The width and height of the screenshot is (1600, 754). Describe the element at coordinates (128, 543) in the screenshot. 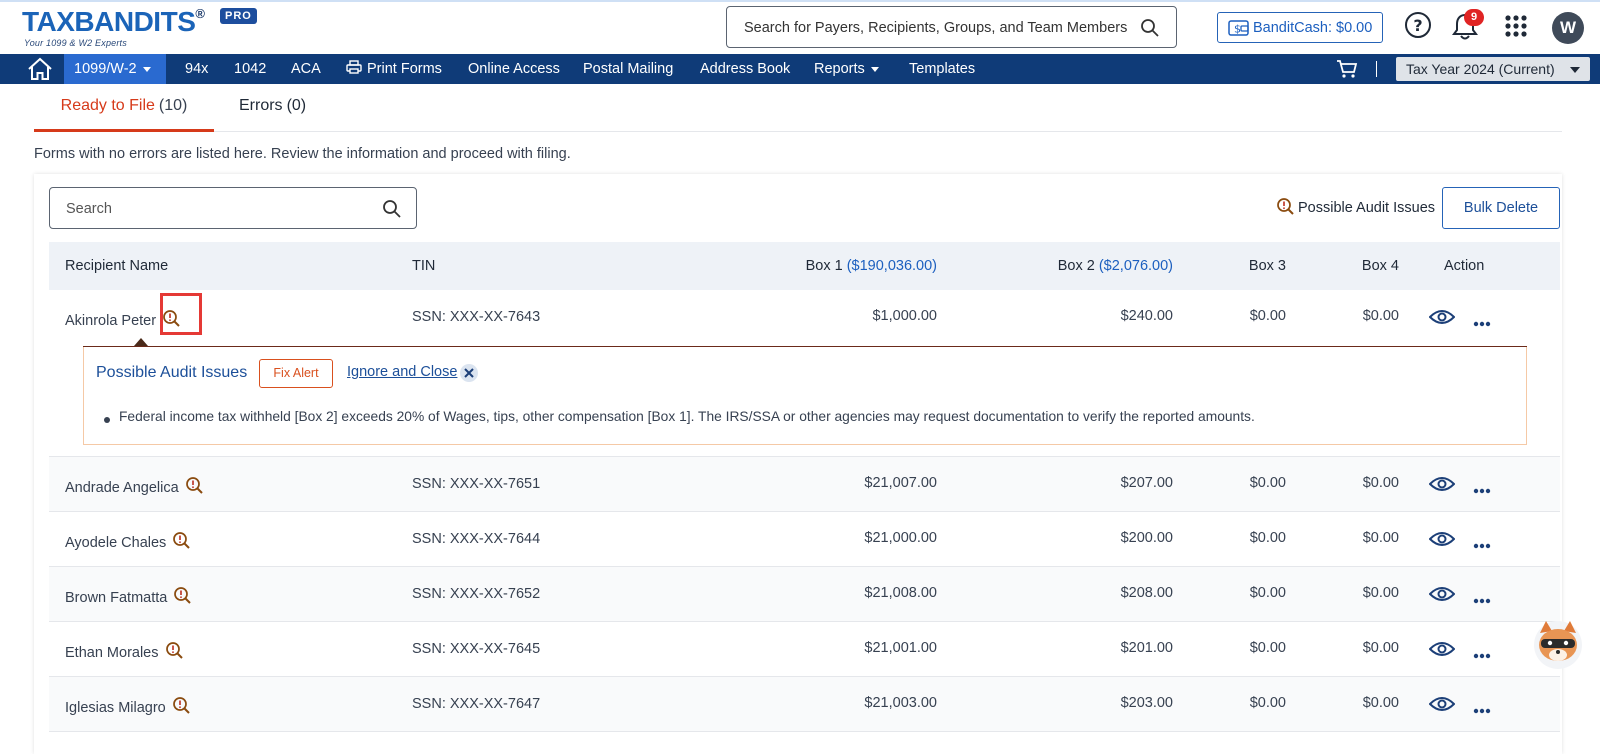

I see `recipient-name-cell: Ayodele Chales` at that location.